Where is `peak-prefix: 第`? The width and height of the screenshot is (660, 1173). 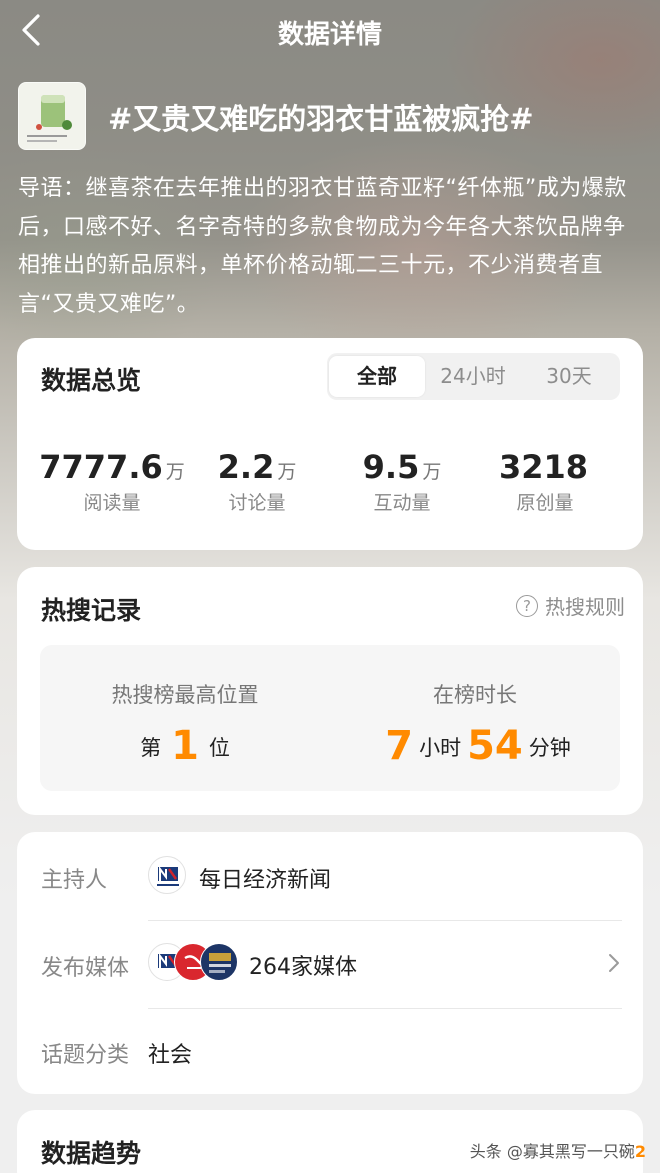
peak-prefix: 第 is located at coordinates (151, 748).